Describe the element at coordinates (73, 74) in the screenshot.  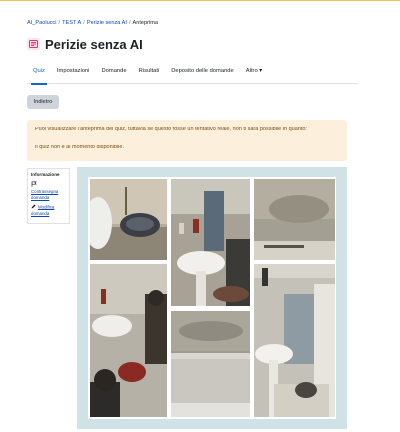
I see `tab-settings: Impostazioni` at that location.